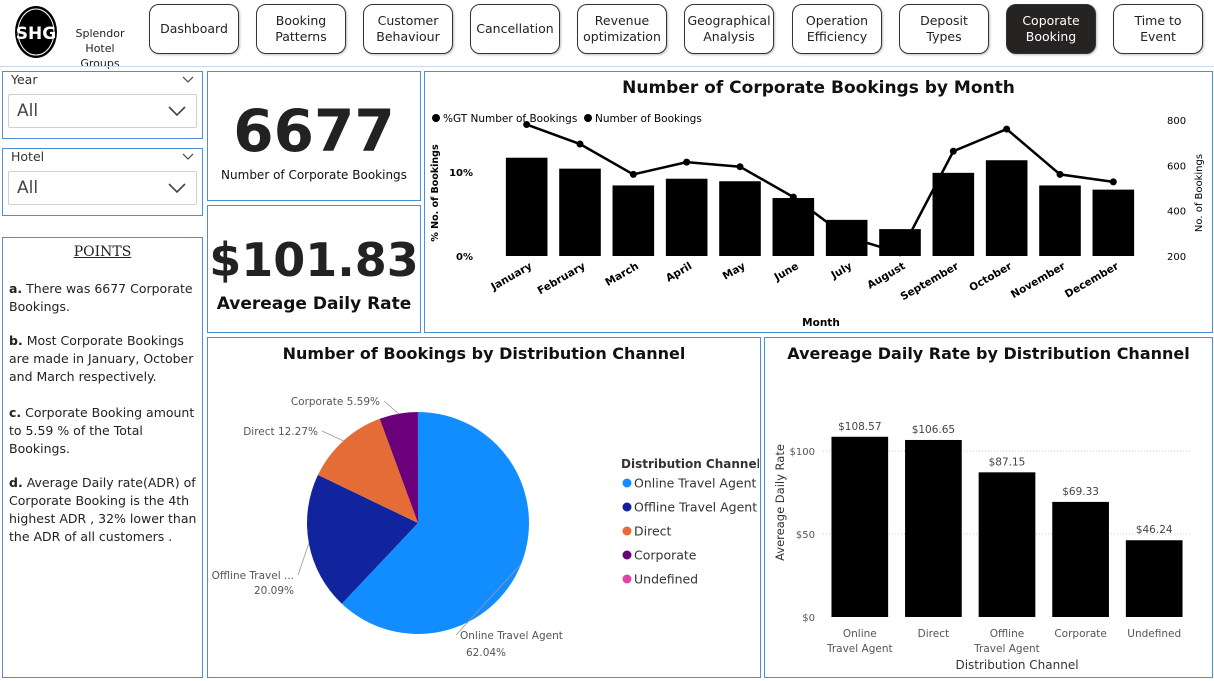  Describe the element at coordinates (1051, 20) in the screenshot. I see `nav-label: Coporate` at that location.